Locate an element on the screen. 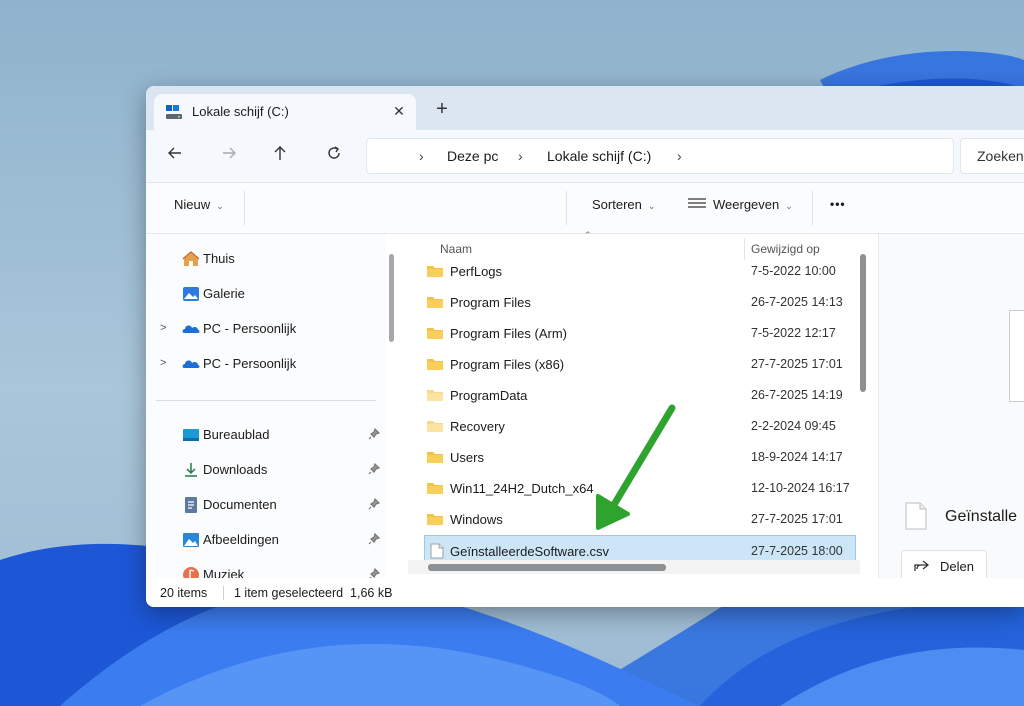 This screenshot has height=706, width=1024. file-name: Program Files (Arm) is located at coordinates (509, 333).